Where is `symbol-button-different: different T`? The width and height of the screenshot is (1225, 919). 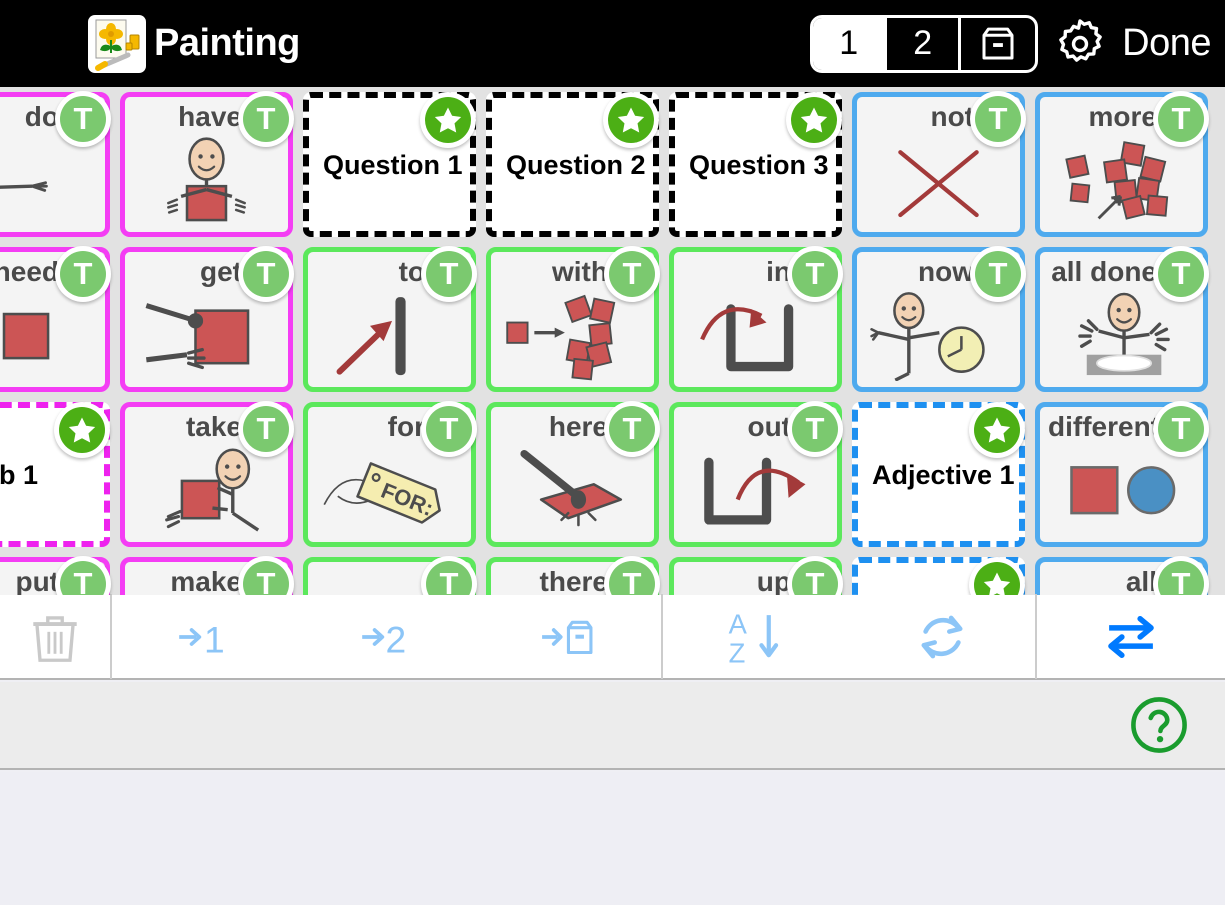 symbol-button-different: different T is located at coordinates (1122, 474).